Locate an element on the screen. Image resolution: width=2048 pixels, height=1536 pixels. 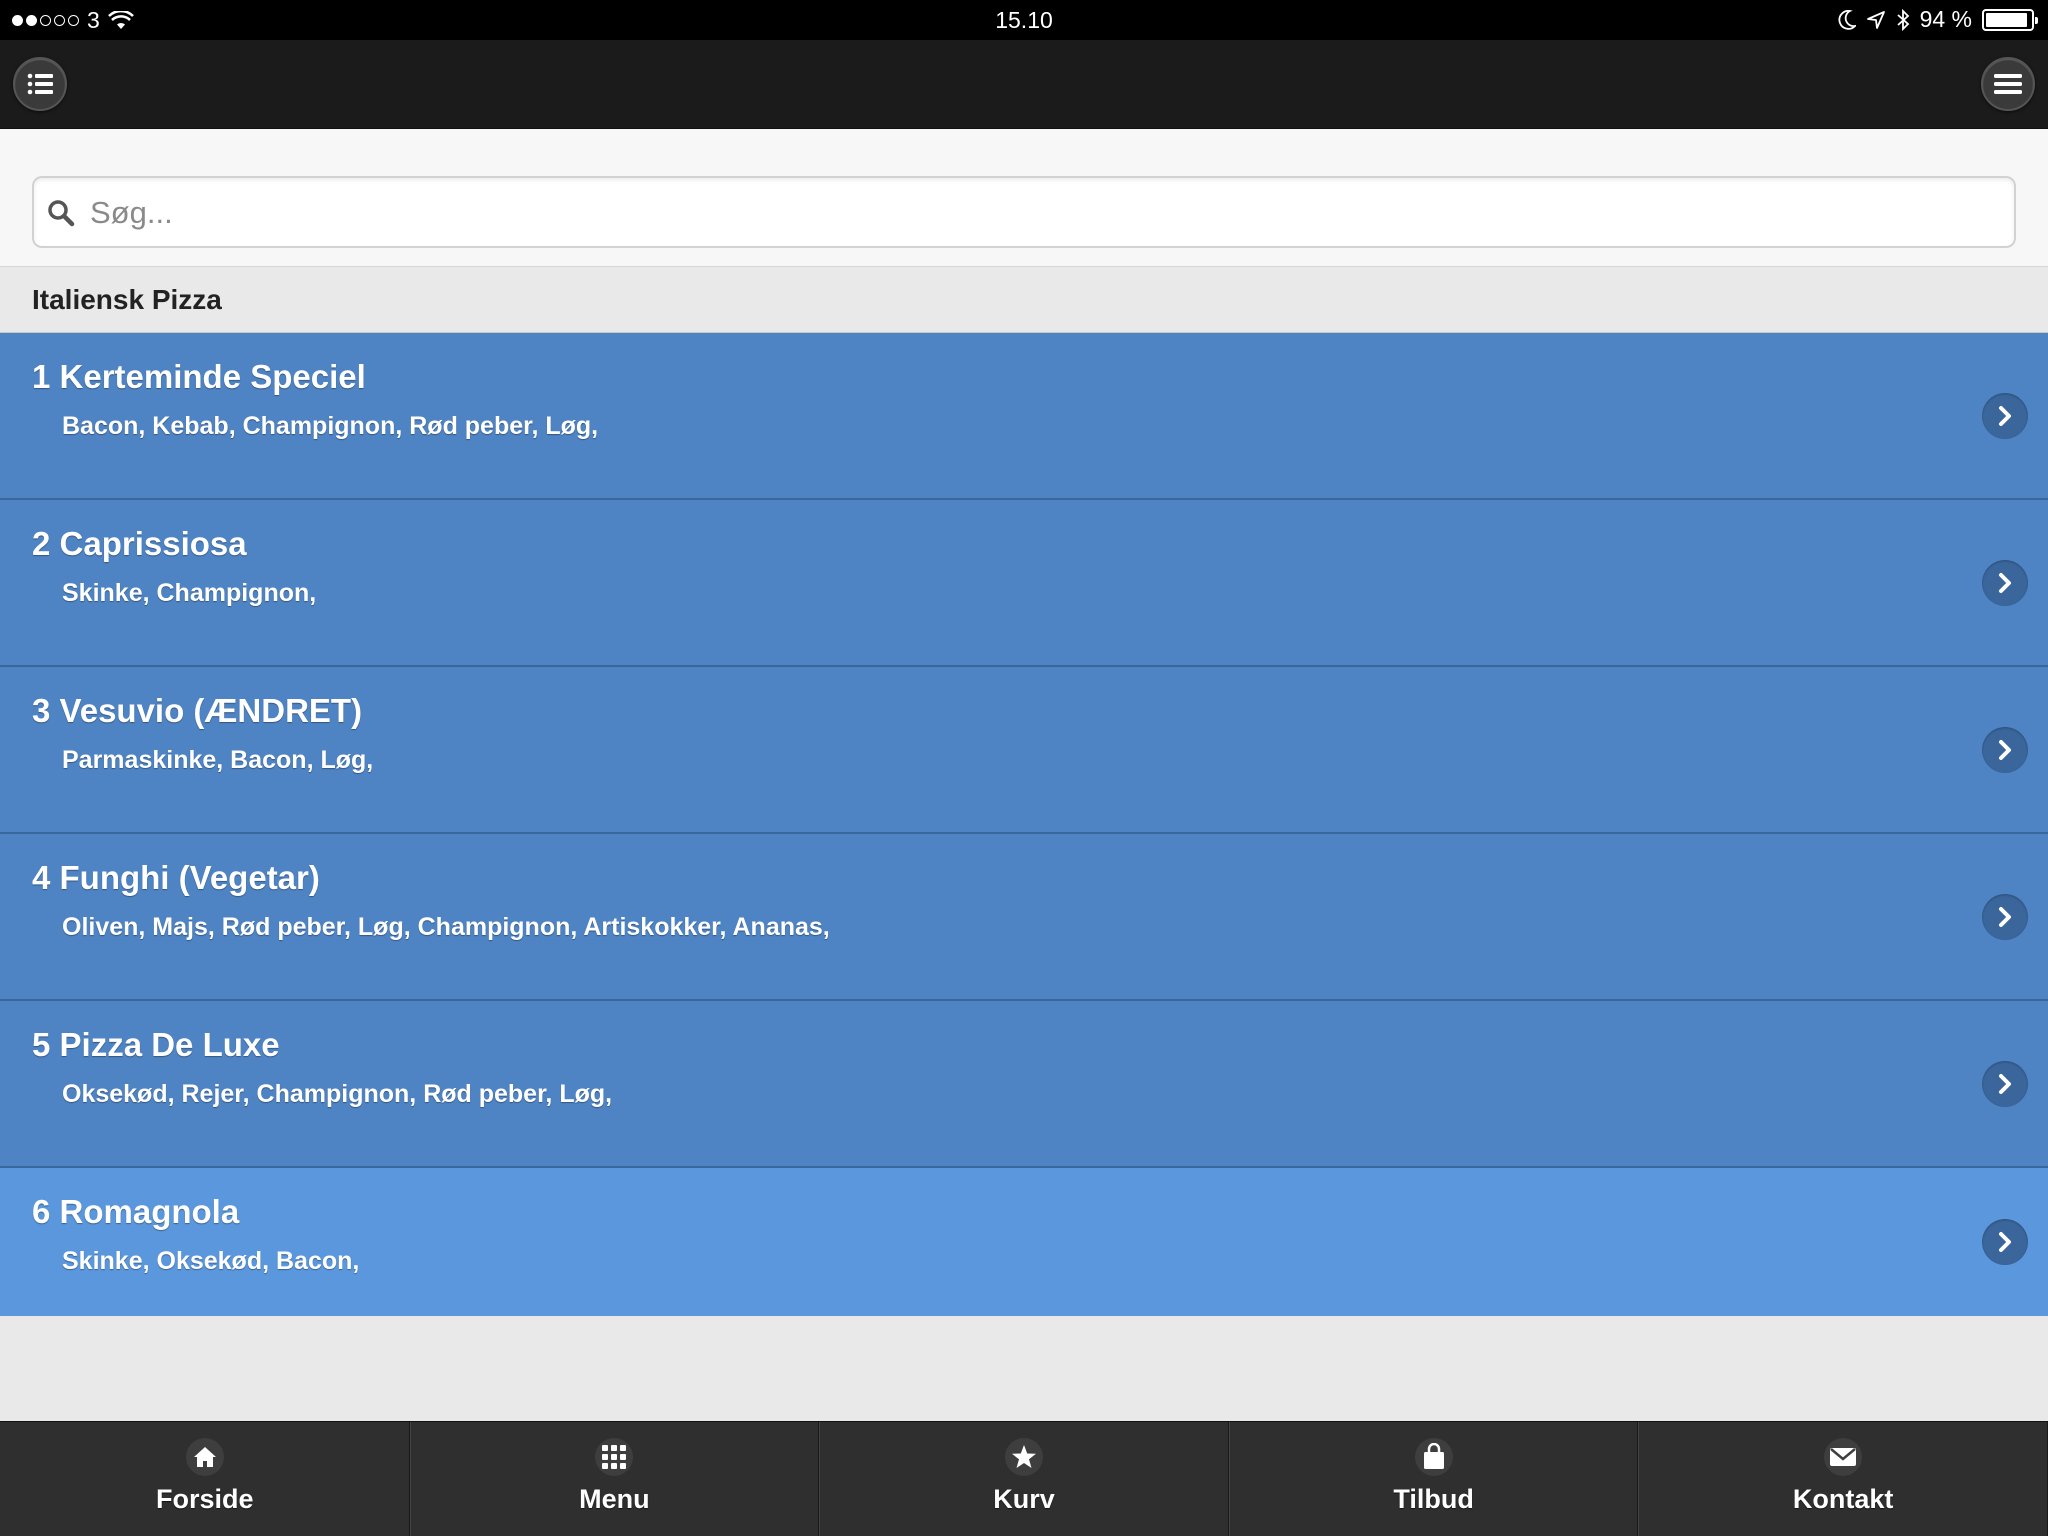
moon-icon is located at coordinates (1847, 19).